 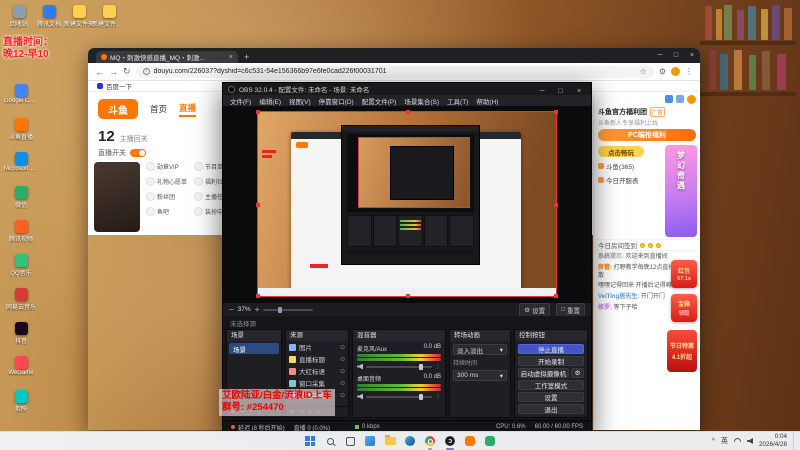 What do you see at coordinates (379, 101) in the screenshot?
I see `menu-profile: 配置文件(P)` at bounding box center [379, 101].